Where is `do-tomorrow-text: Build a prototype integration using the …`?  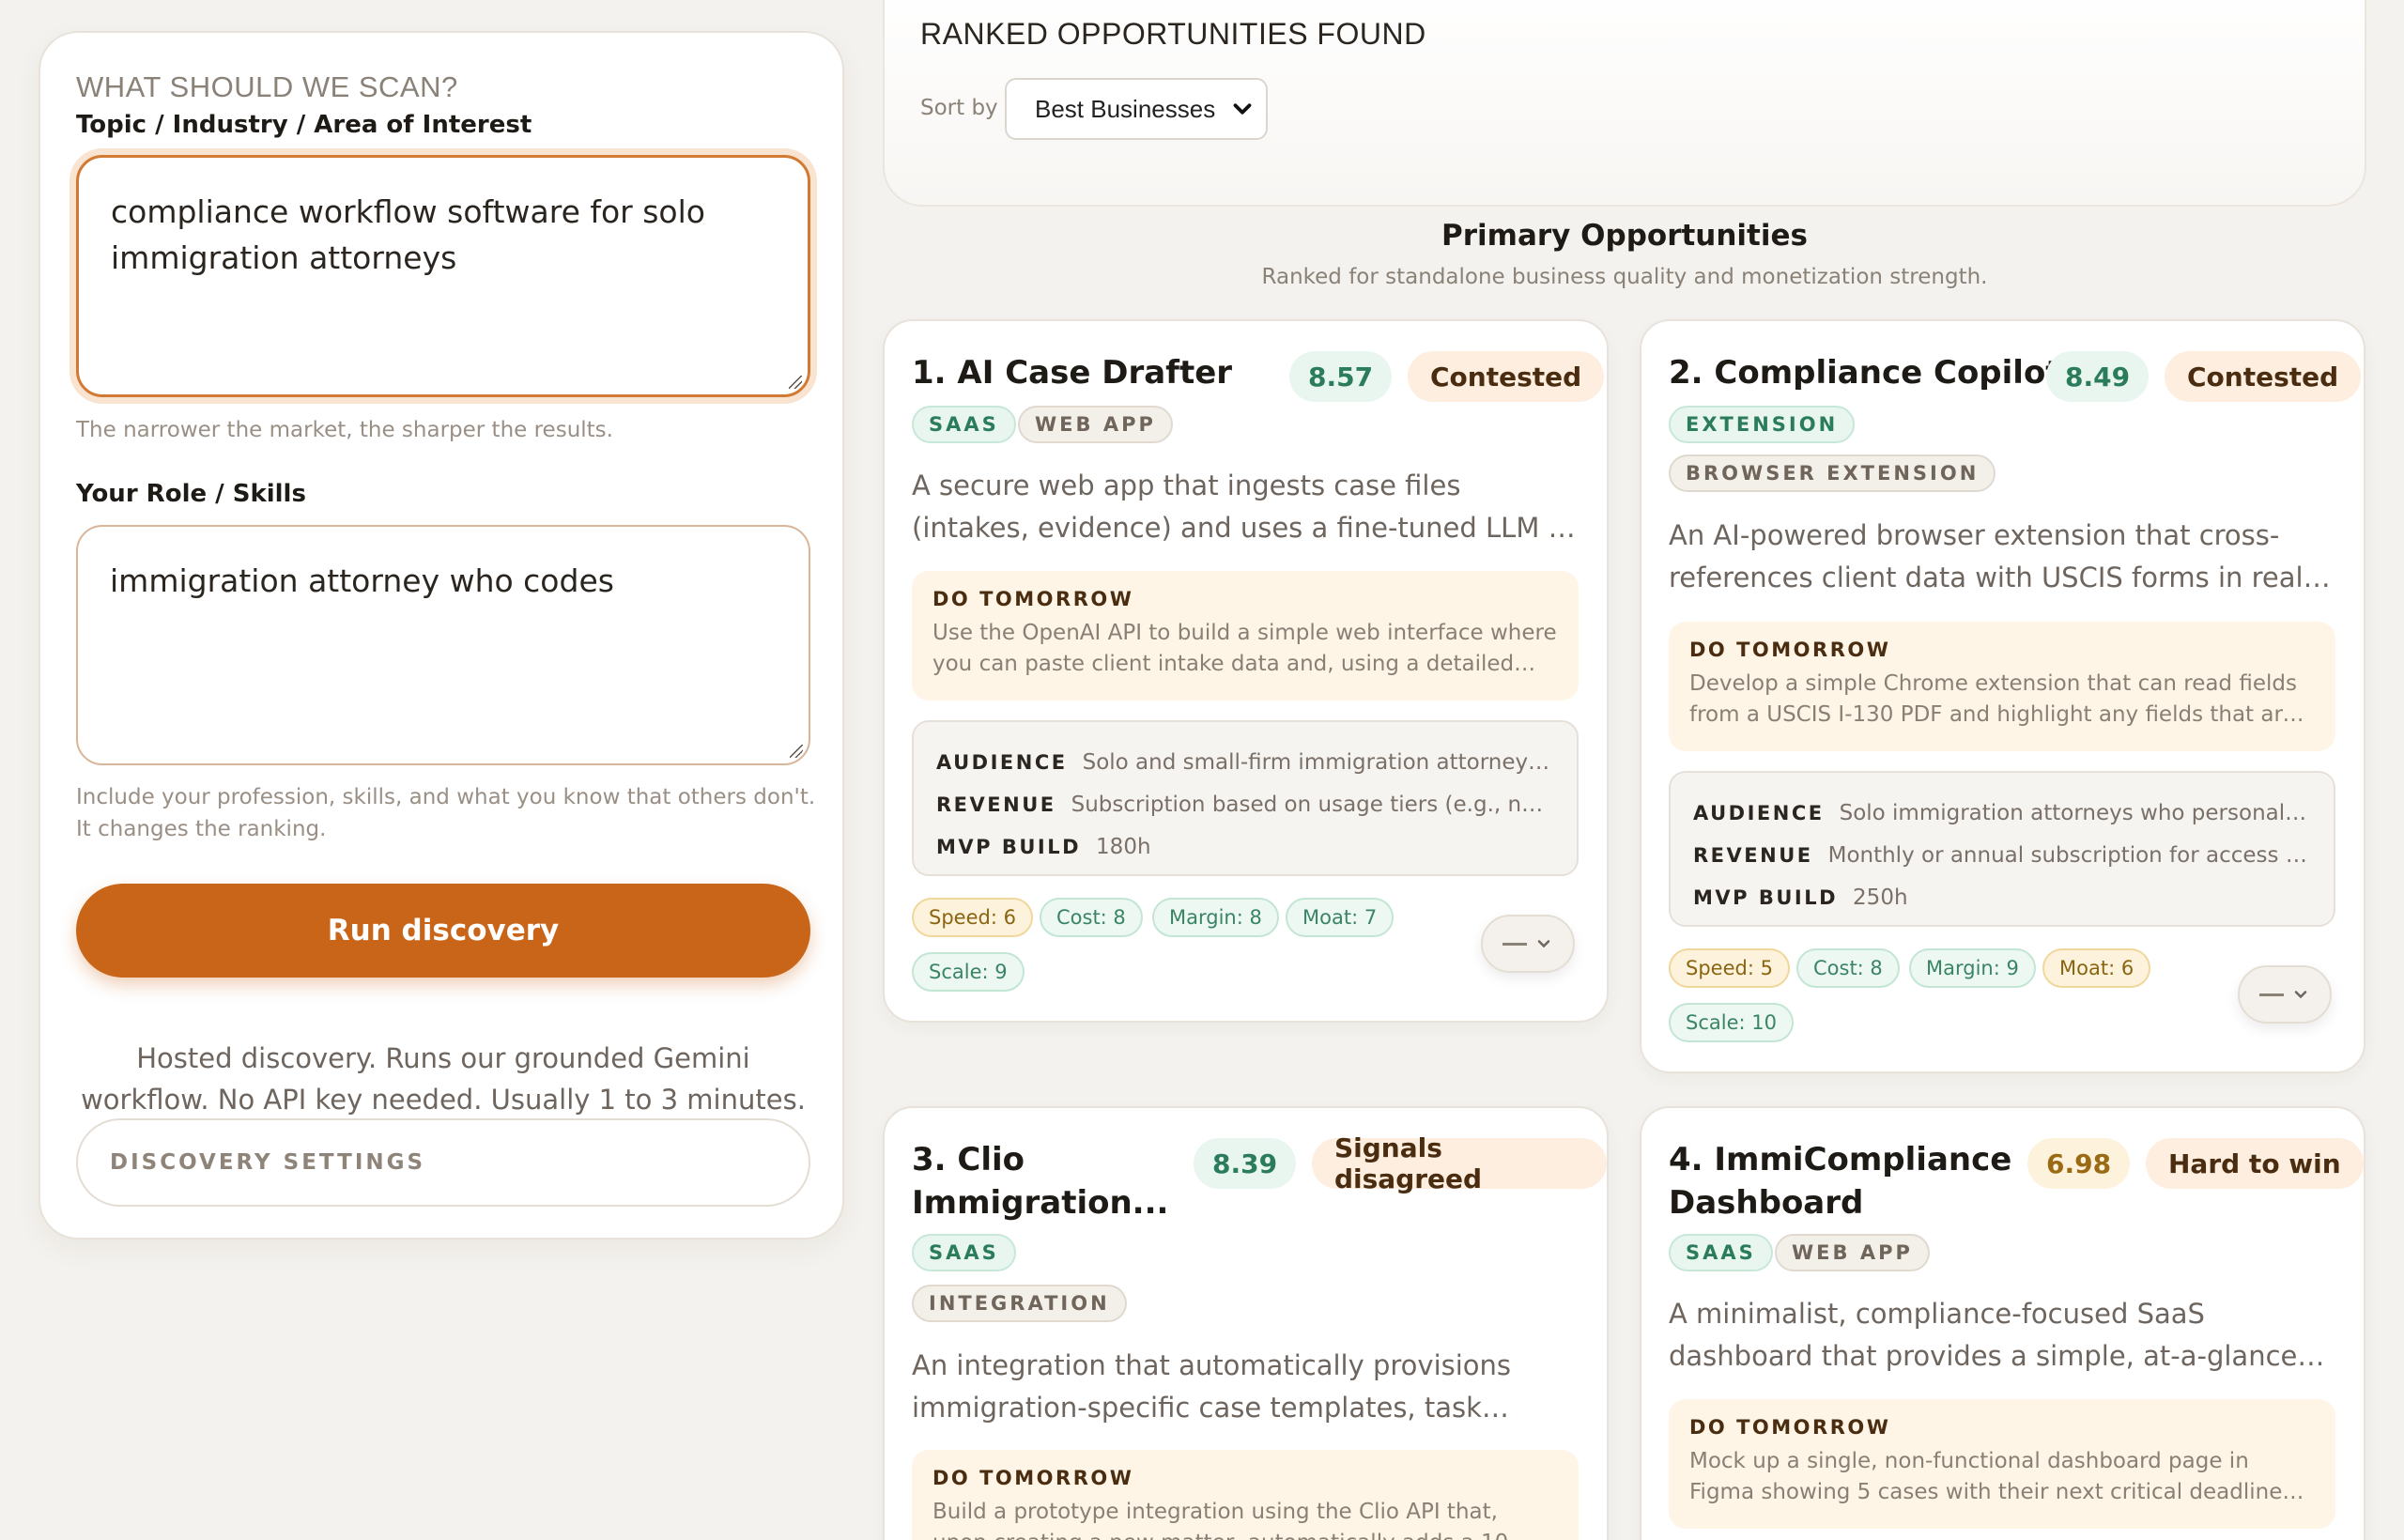
do-tomorrow-text: Build a prototype integration using the … is located at coordinates (1224, 1520).